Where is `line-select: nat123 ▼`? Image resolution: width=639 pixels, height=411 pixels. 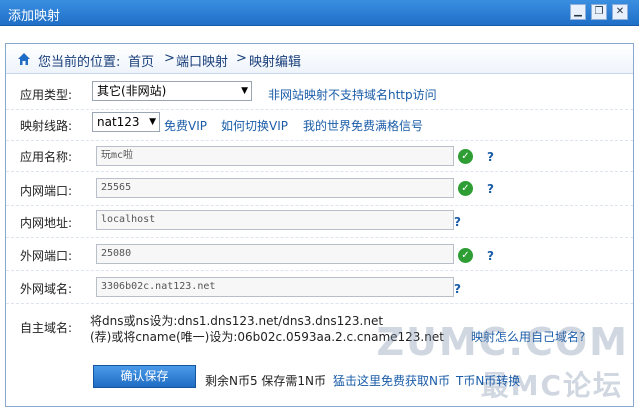 line-select: nat123 ▼ is located at coordinates (126, 122).